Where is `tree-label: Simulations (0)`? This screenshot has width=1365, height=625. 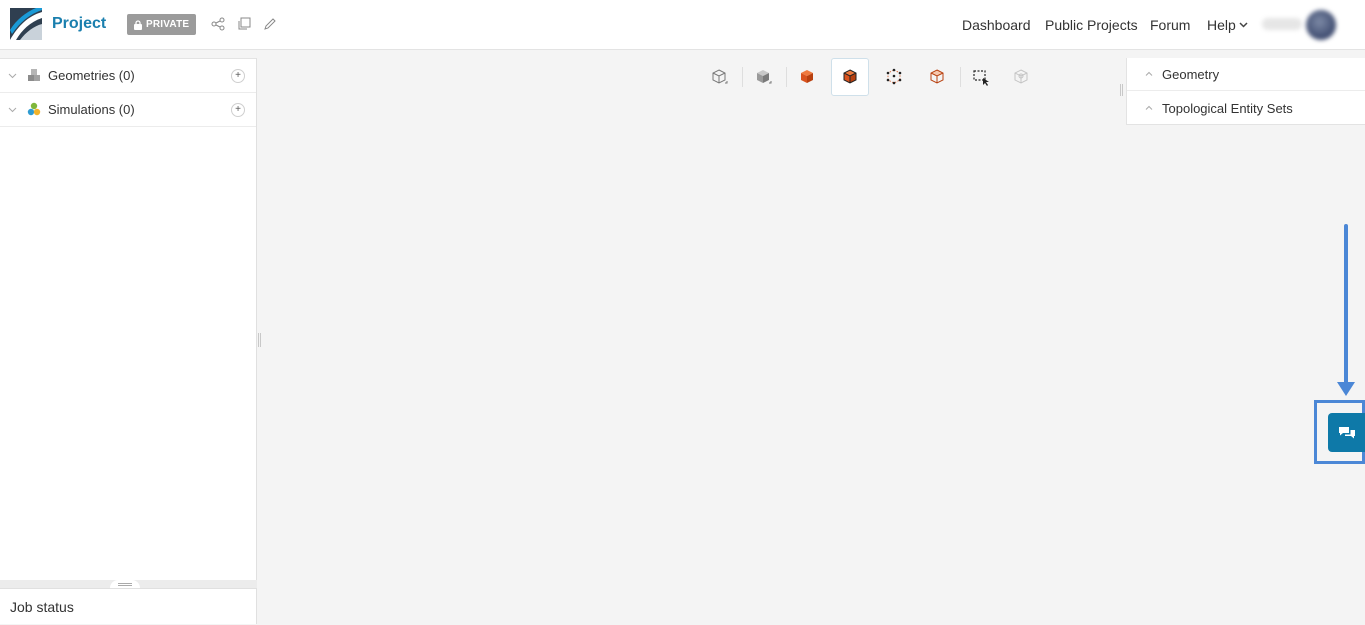
tree-label: Simulations (0) is located at coordinates (91, 109).